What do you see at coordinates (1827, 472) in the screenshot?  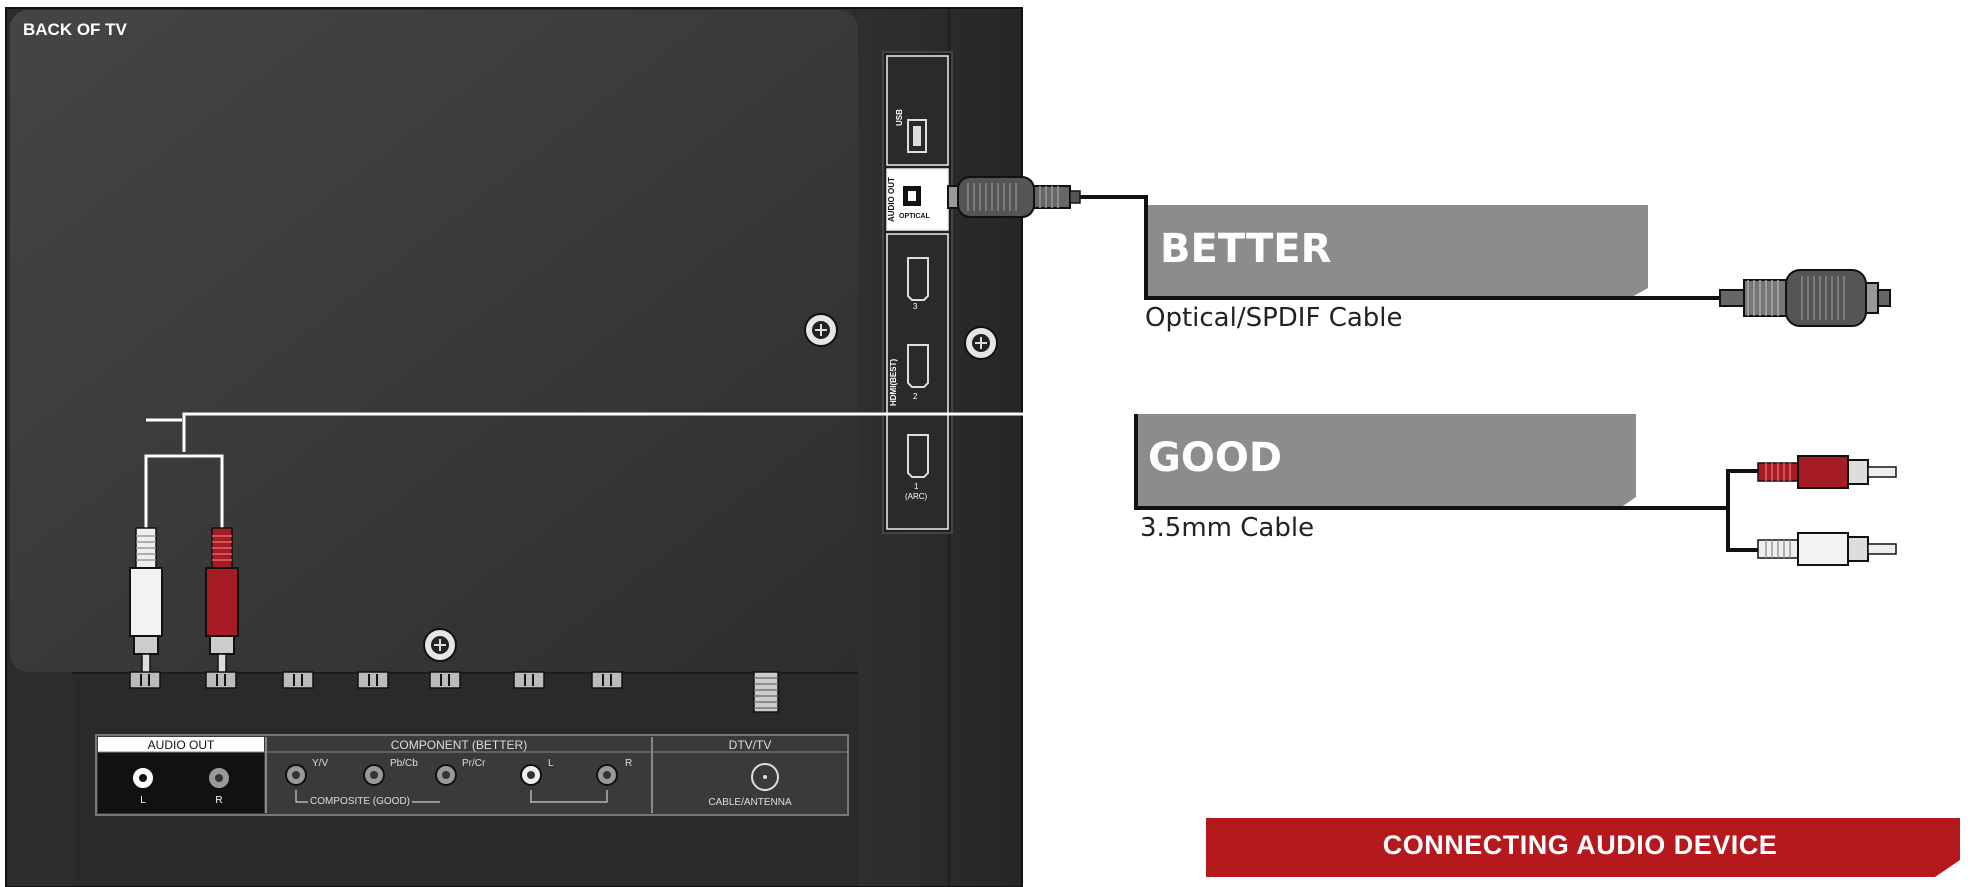 I see `rca-plug-red-icon` at bounding box center [1827, 472].